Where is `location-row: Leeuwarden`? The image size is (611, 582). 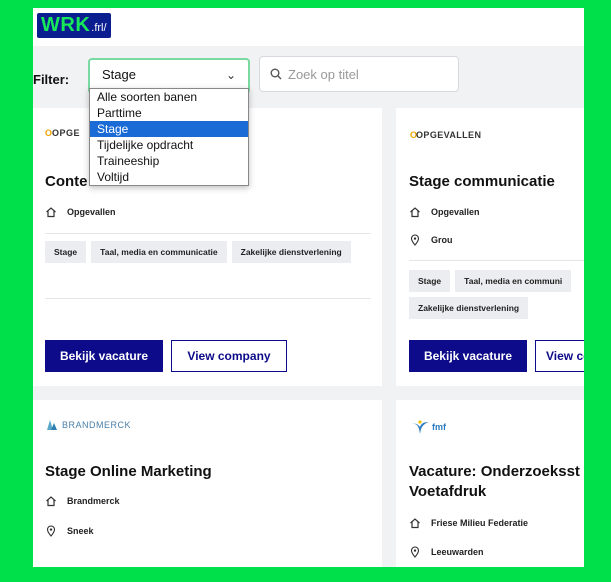
location-row: Leeuwarden is located at coordinates (446, 552).